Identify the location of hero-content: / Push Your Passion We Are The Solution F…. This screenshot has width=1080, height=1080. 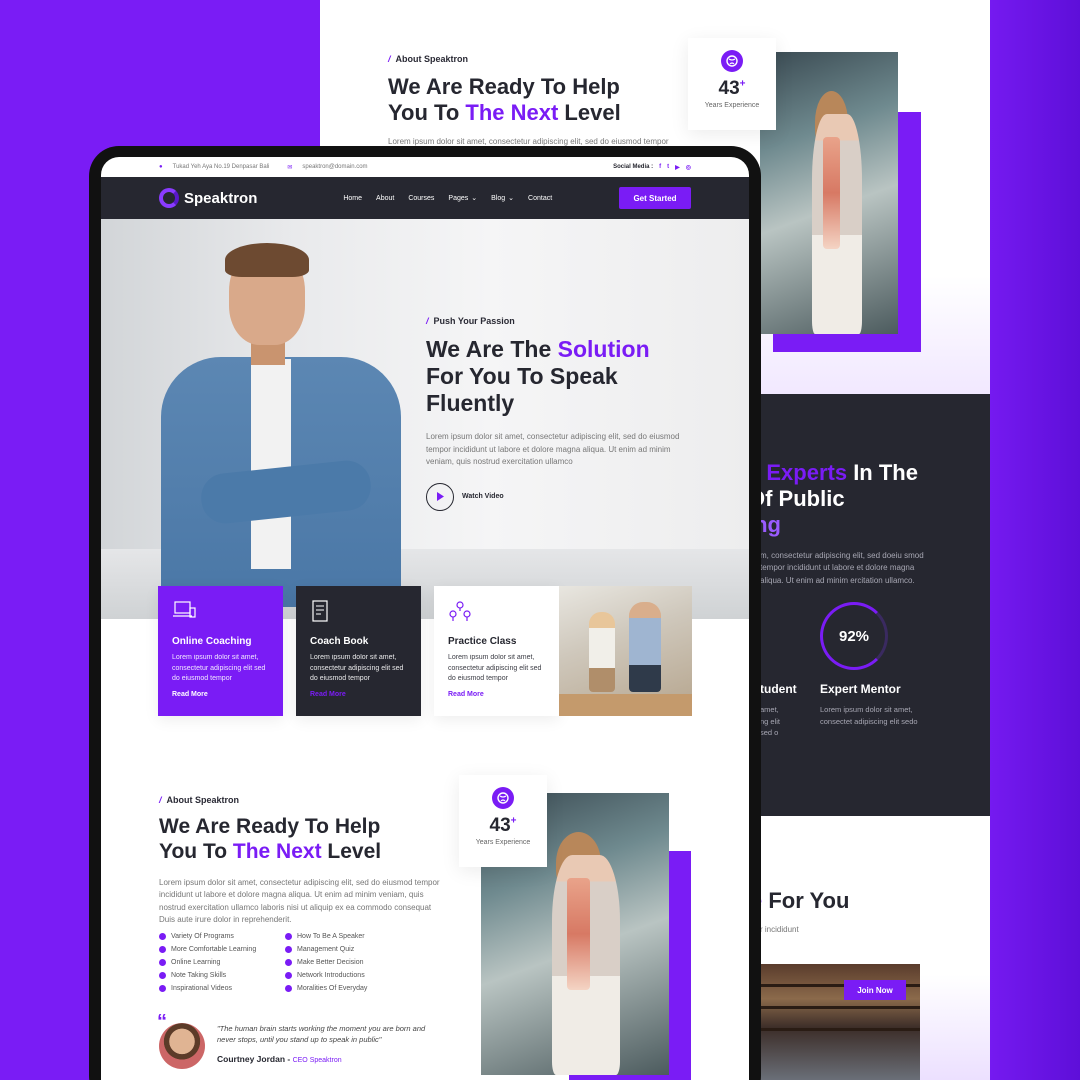
(561, 413).